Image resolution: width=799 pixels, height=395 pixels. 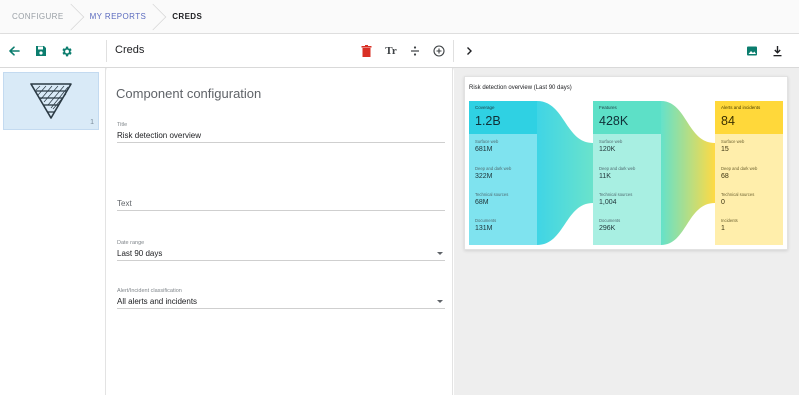 I want to click on text-field: Text, so click(x=281, y=200).